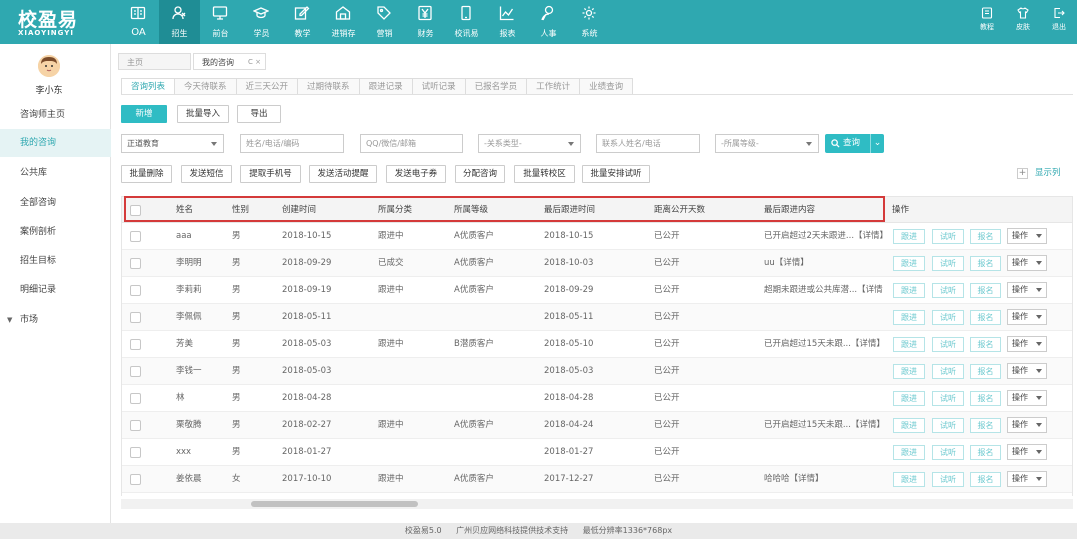  Describe the element at coordinates (827, 479) in the screenshot. I see `cell-last-content: 哈哈哈【详情】` at that location.